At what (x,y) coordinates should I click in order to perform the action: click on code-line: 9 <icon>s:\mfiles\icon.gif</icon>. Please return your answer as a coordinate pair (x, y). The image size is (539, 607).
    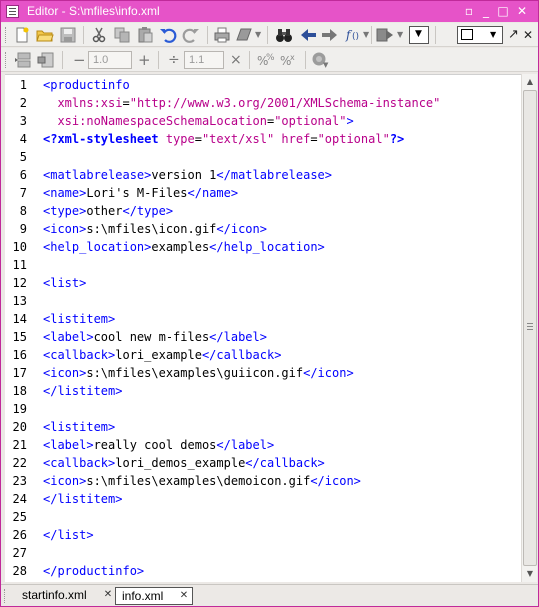
    Looking at the image, I should click on (263, 229).